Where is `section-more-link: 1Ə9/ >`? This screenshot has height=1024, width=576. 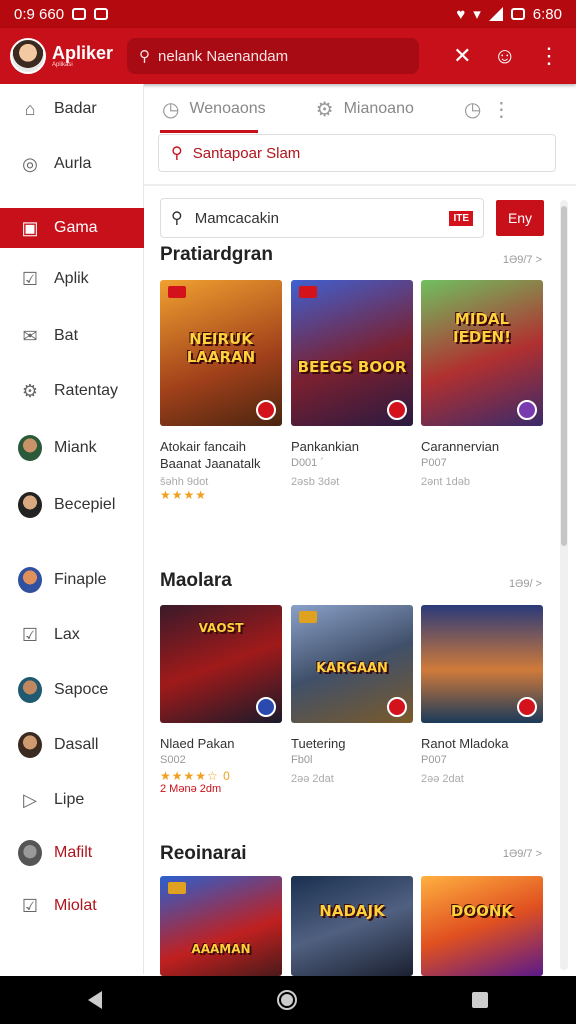 section-more-link: 1Ə9/ > is located at coordinates (525, 584).